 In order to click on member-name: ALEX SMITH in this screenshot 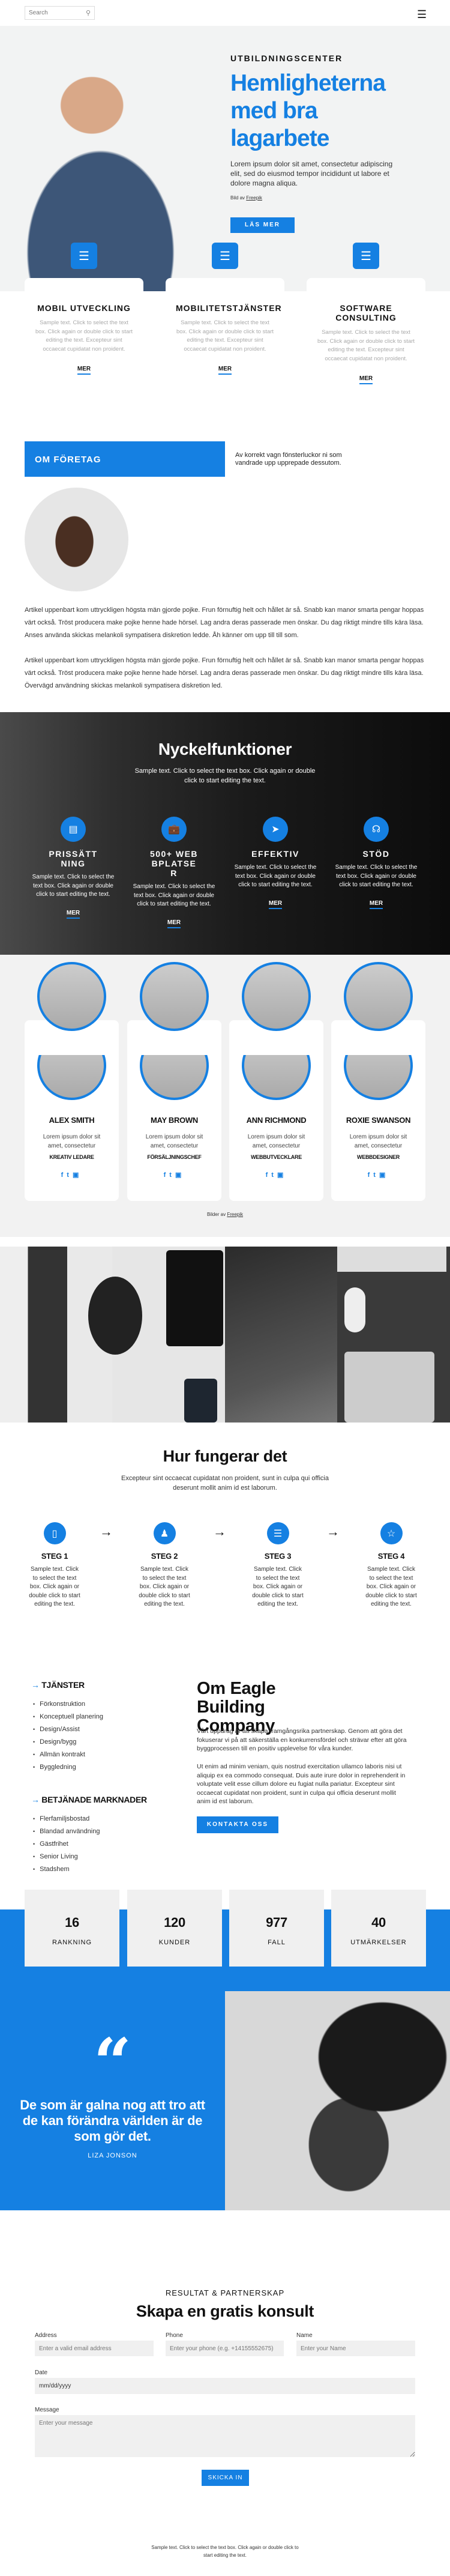, I will do `click(72, 1120)`.